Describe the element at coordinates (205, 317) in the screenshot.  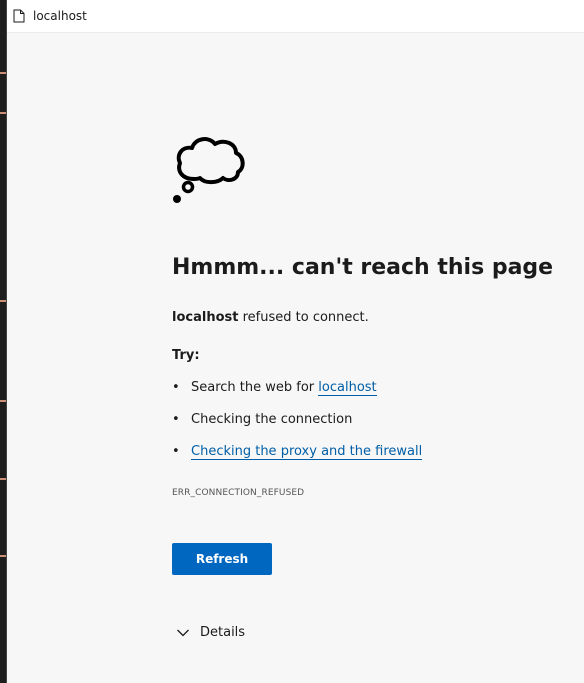
I see `host-name: localhost` at that location.